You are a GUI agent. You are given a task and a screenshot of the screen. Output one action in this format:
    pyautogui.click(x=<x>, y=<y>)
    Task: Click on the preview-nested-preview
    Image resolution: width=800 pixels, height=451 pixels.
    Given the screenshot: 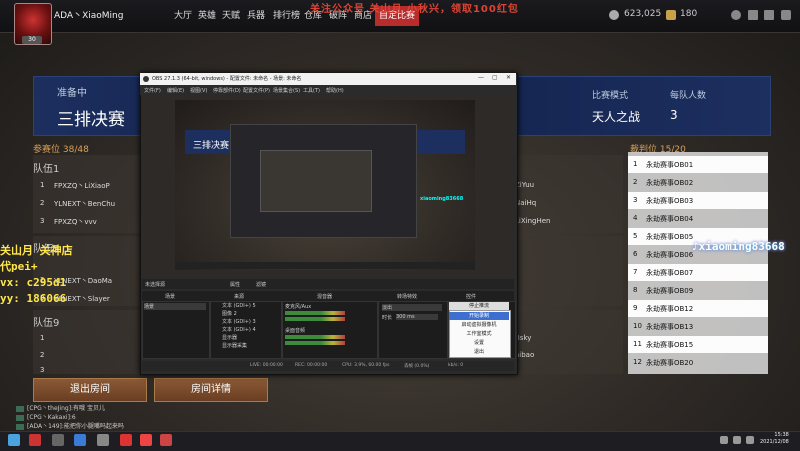 What is the action you would take?
    pyautogui.click(x=316, y=181)
    